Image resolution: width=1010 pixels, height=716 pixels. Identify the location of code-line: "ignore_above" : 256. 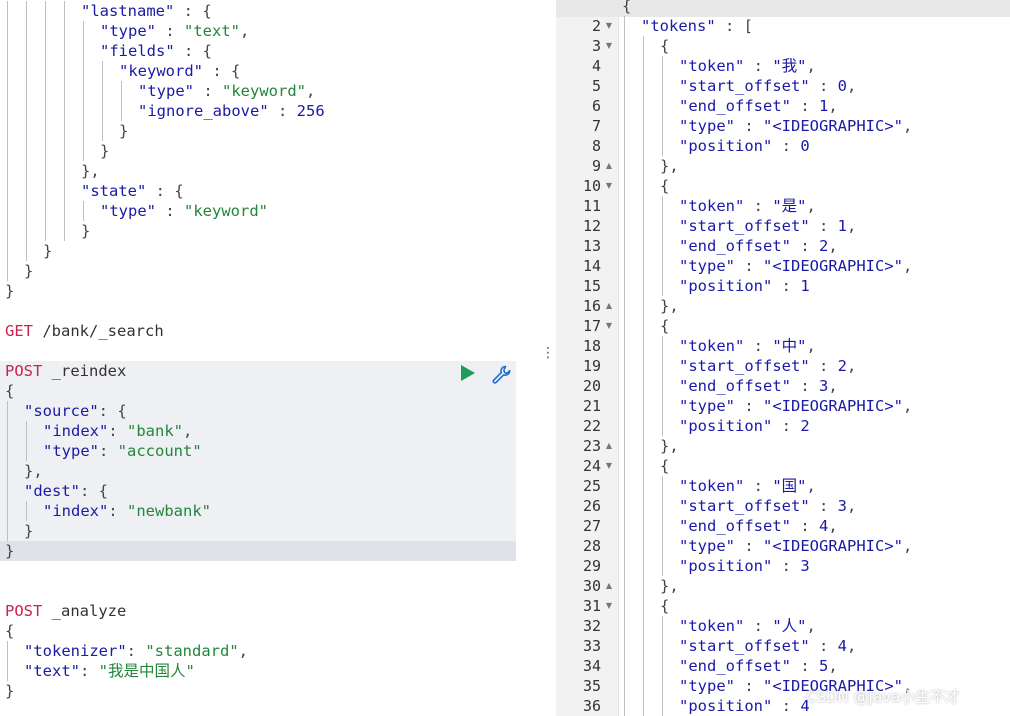
(268, 111).